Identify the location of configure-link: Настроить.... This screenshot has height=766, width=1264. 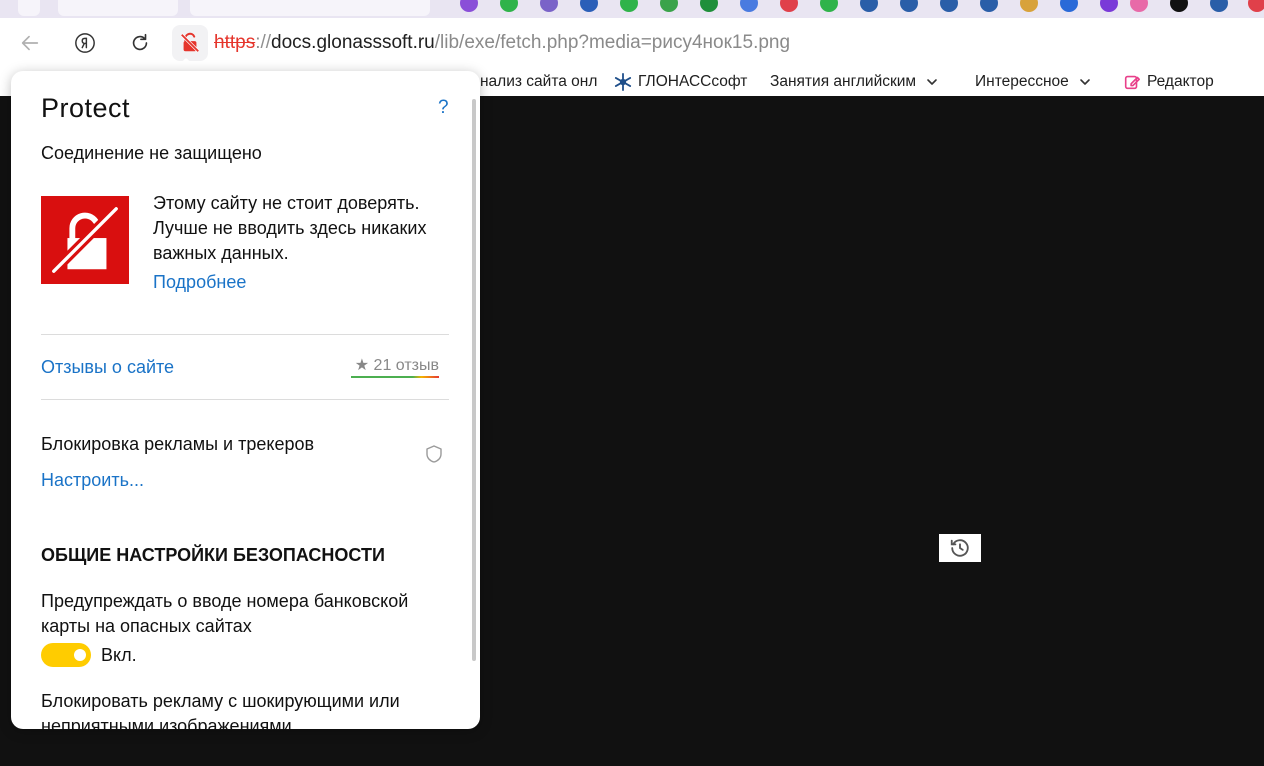
(92, 480).